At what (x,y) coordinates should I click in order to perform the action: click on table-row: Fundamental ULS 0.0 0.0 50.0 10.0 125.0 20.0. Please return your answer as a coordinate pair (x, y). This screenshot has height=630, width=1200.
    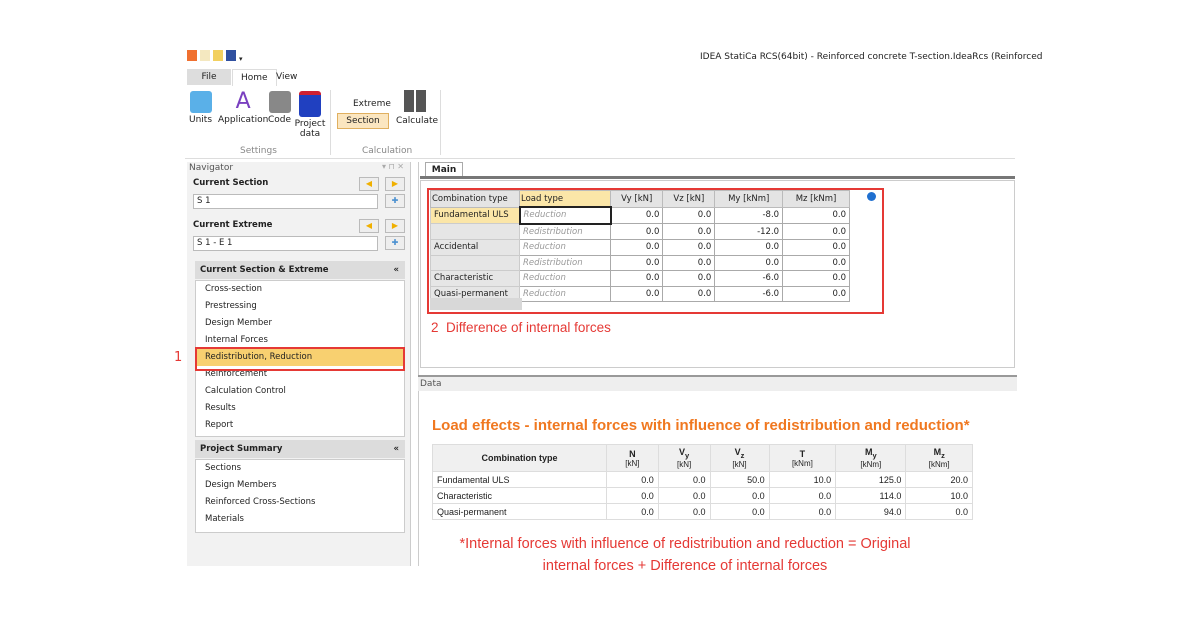
    Looking at the image, I should click on (702, 479).